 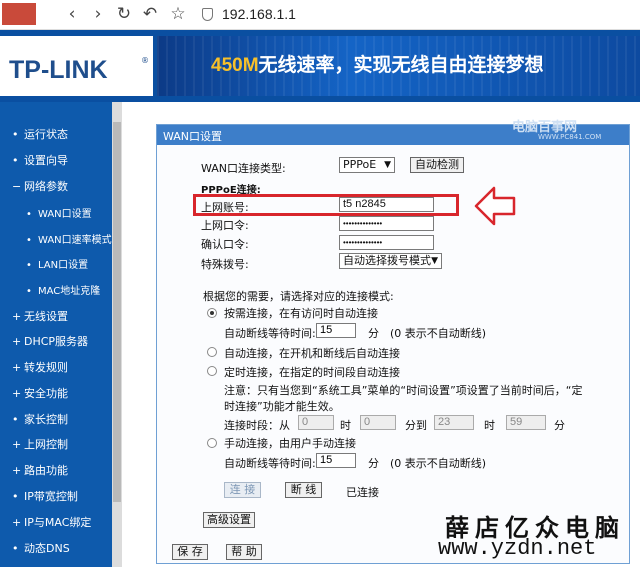 I want to click on sidebar-item-wizard: • 设置向导, so click(x=40, y=160).